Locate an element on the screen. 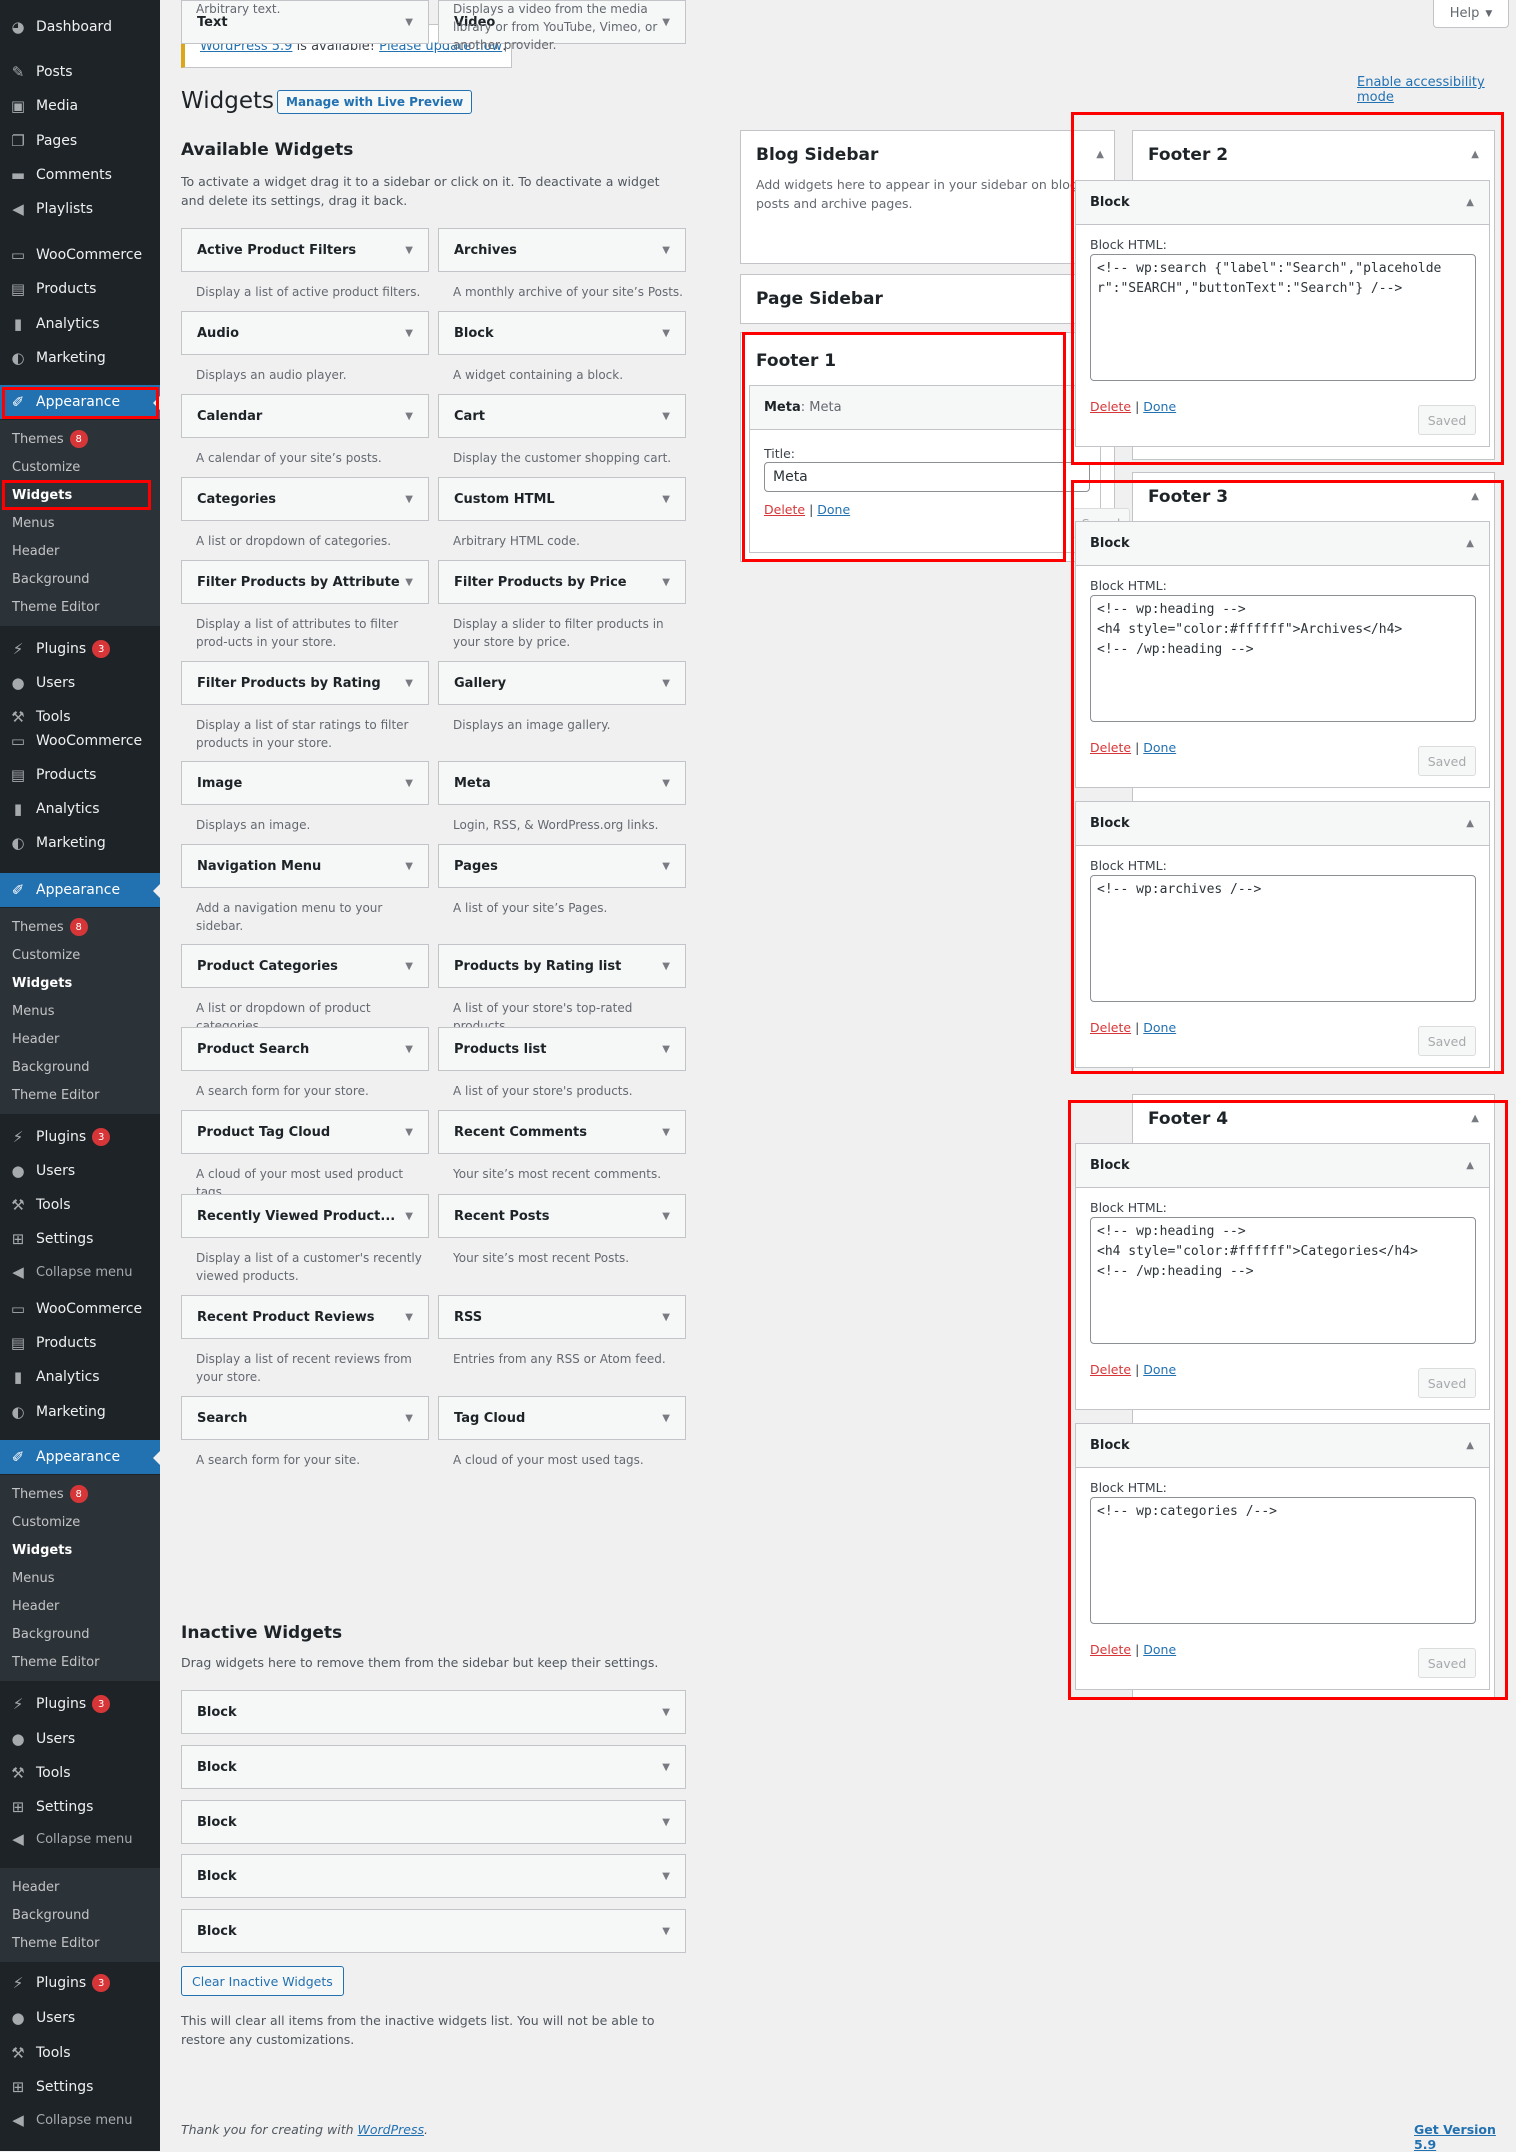 The height and width of the screenshot is (2152, 1516). menu-item-playlists: ◀ Playlists is located at coordinates (80, 209).